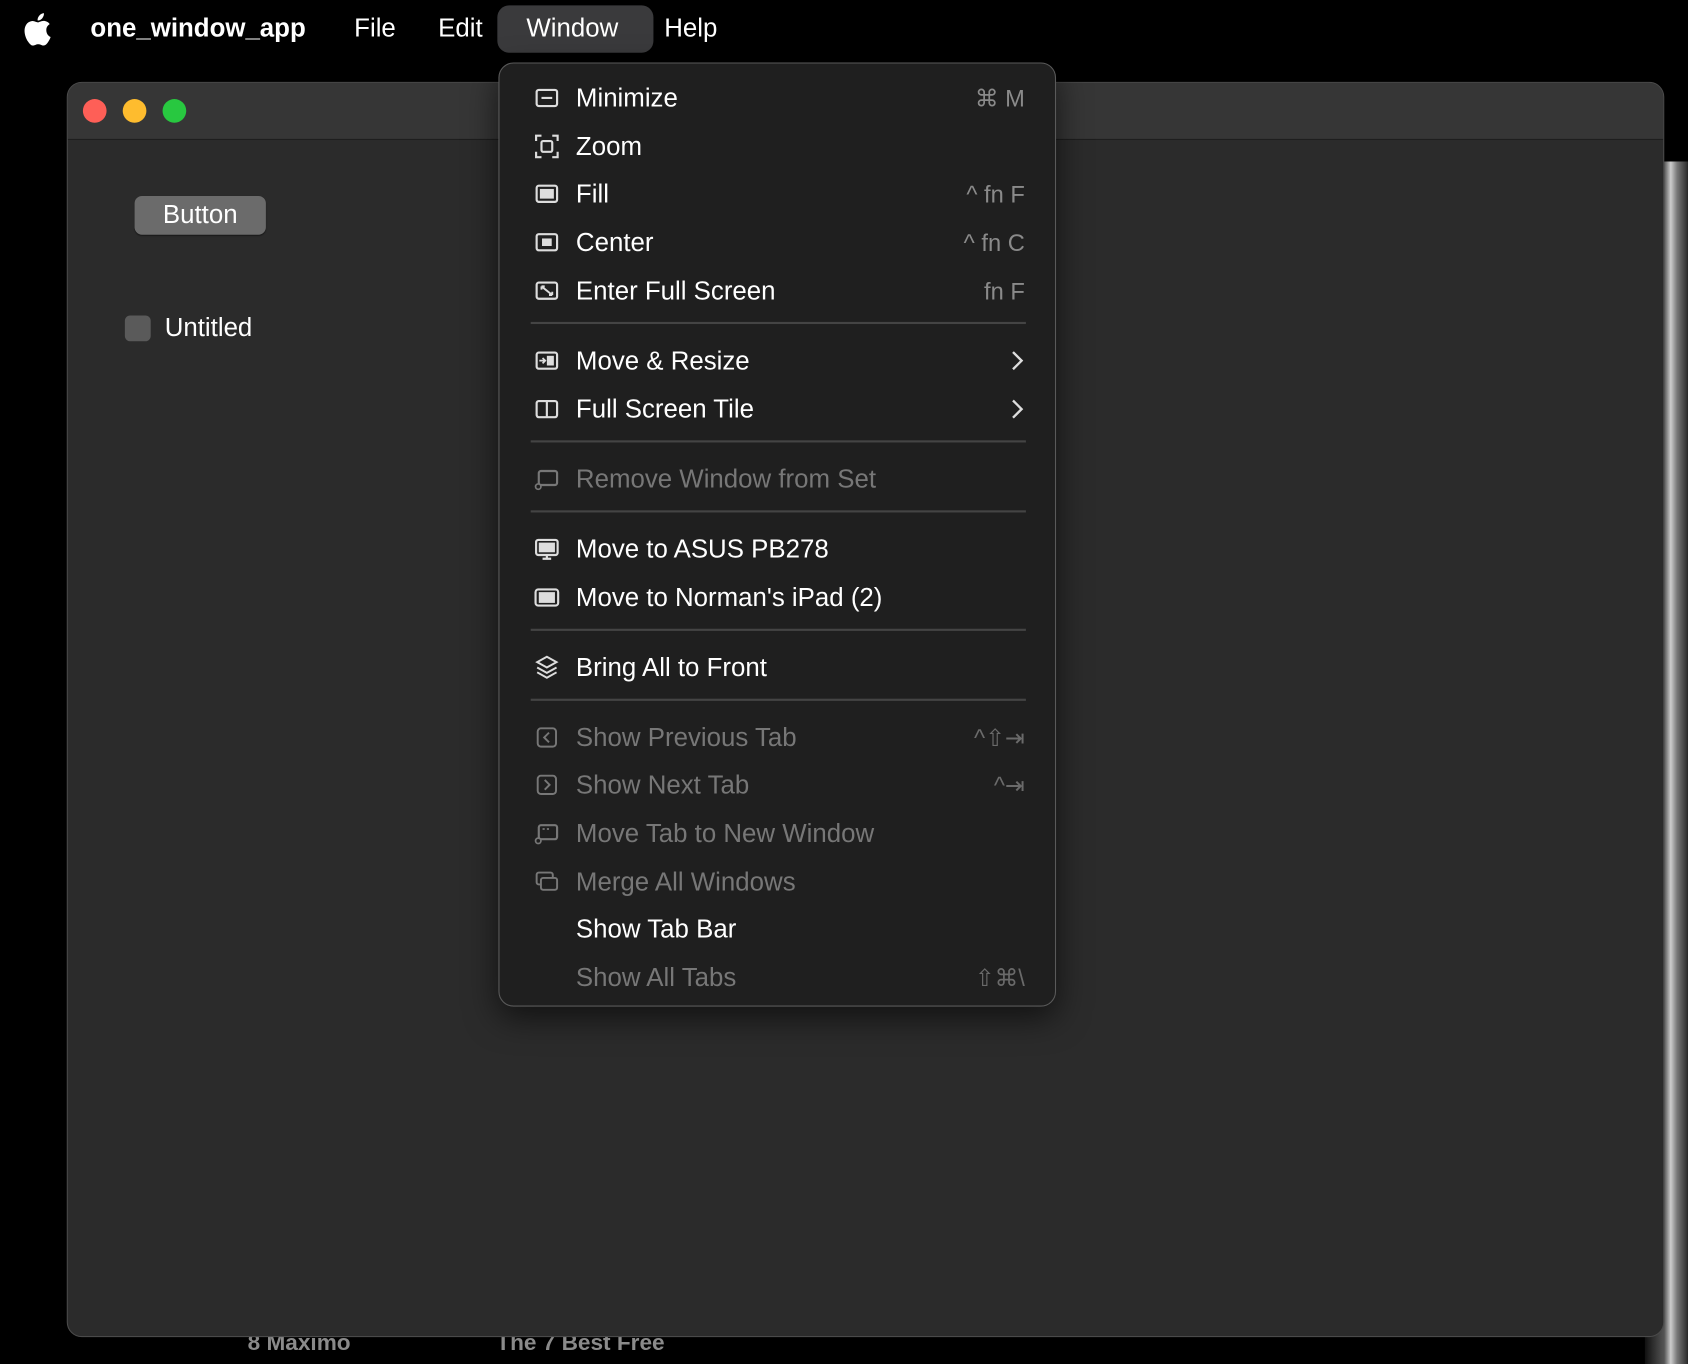 The height and width of the screenshot is (1364, 1688). What do you see at coordinates (776, 96) in the screenshot?
I see `menu-item-minimize: Minimize ⌘ M` at bounding box center [776, 96].